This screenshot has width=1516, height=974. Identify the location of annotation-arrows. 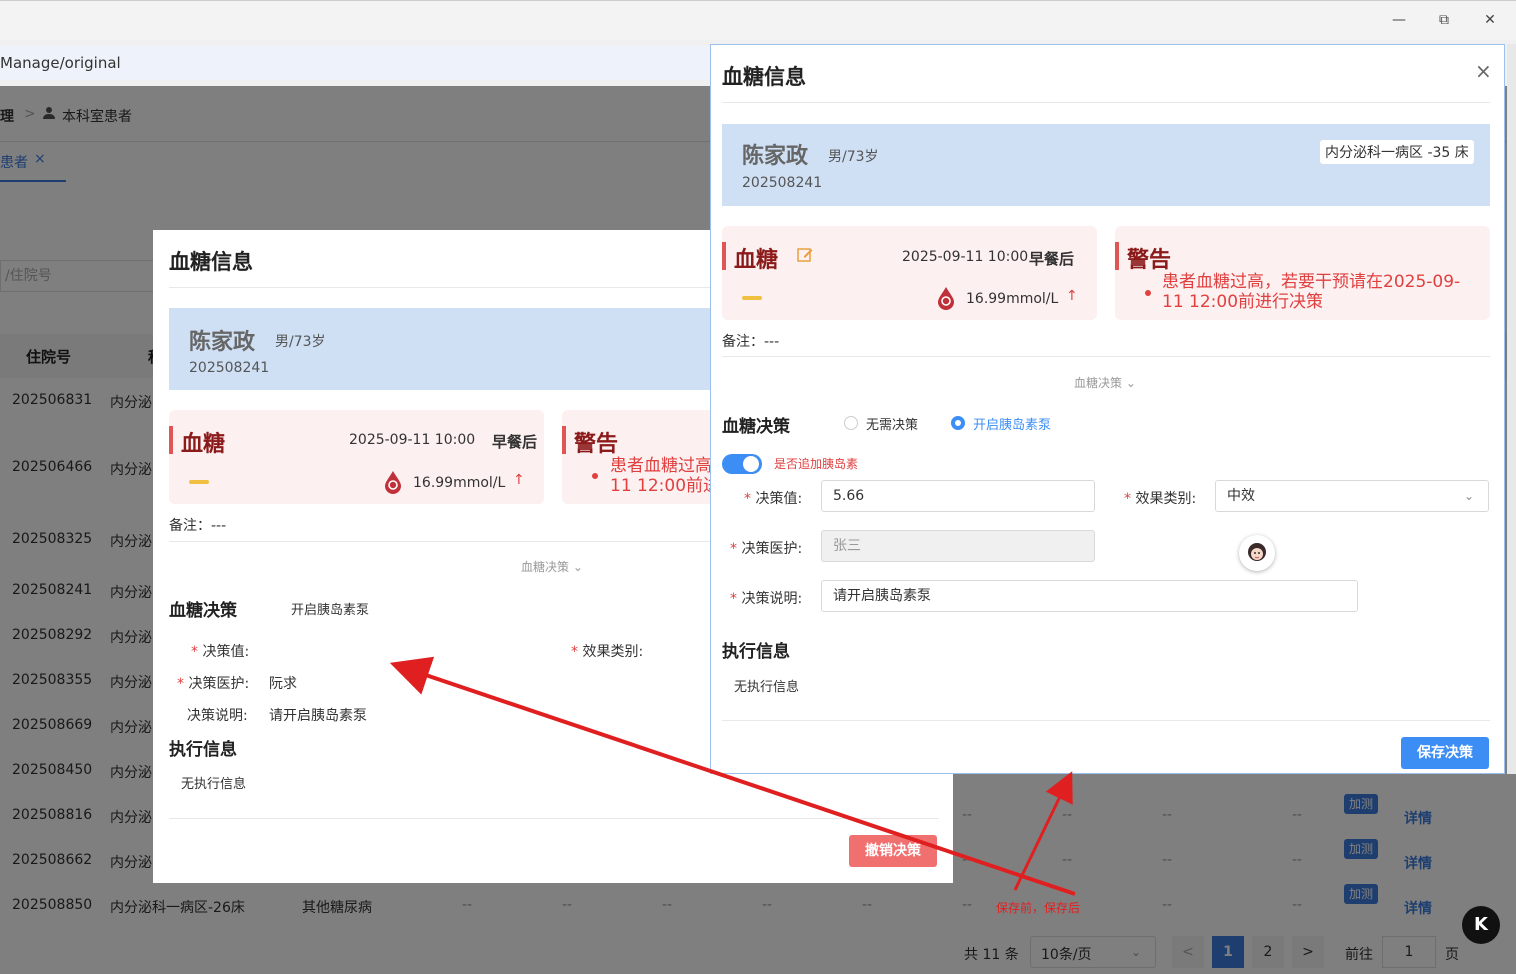
(732, 776).